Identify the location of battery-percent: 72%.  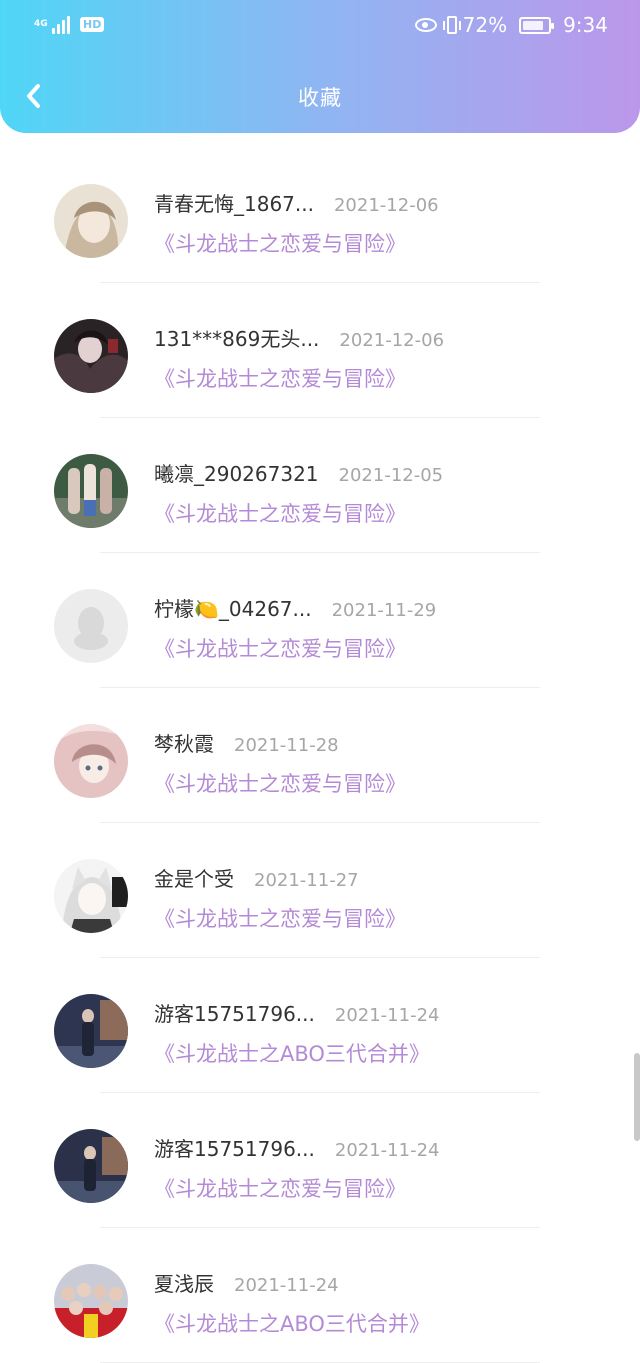
(485, 25).